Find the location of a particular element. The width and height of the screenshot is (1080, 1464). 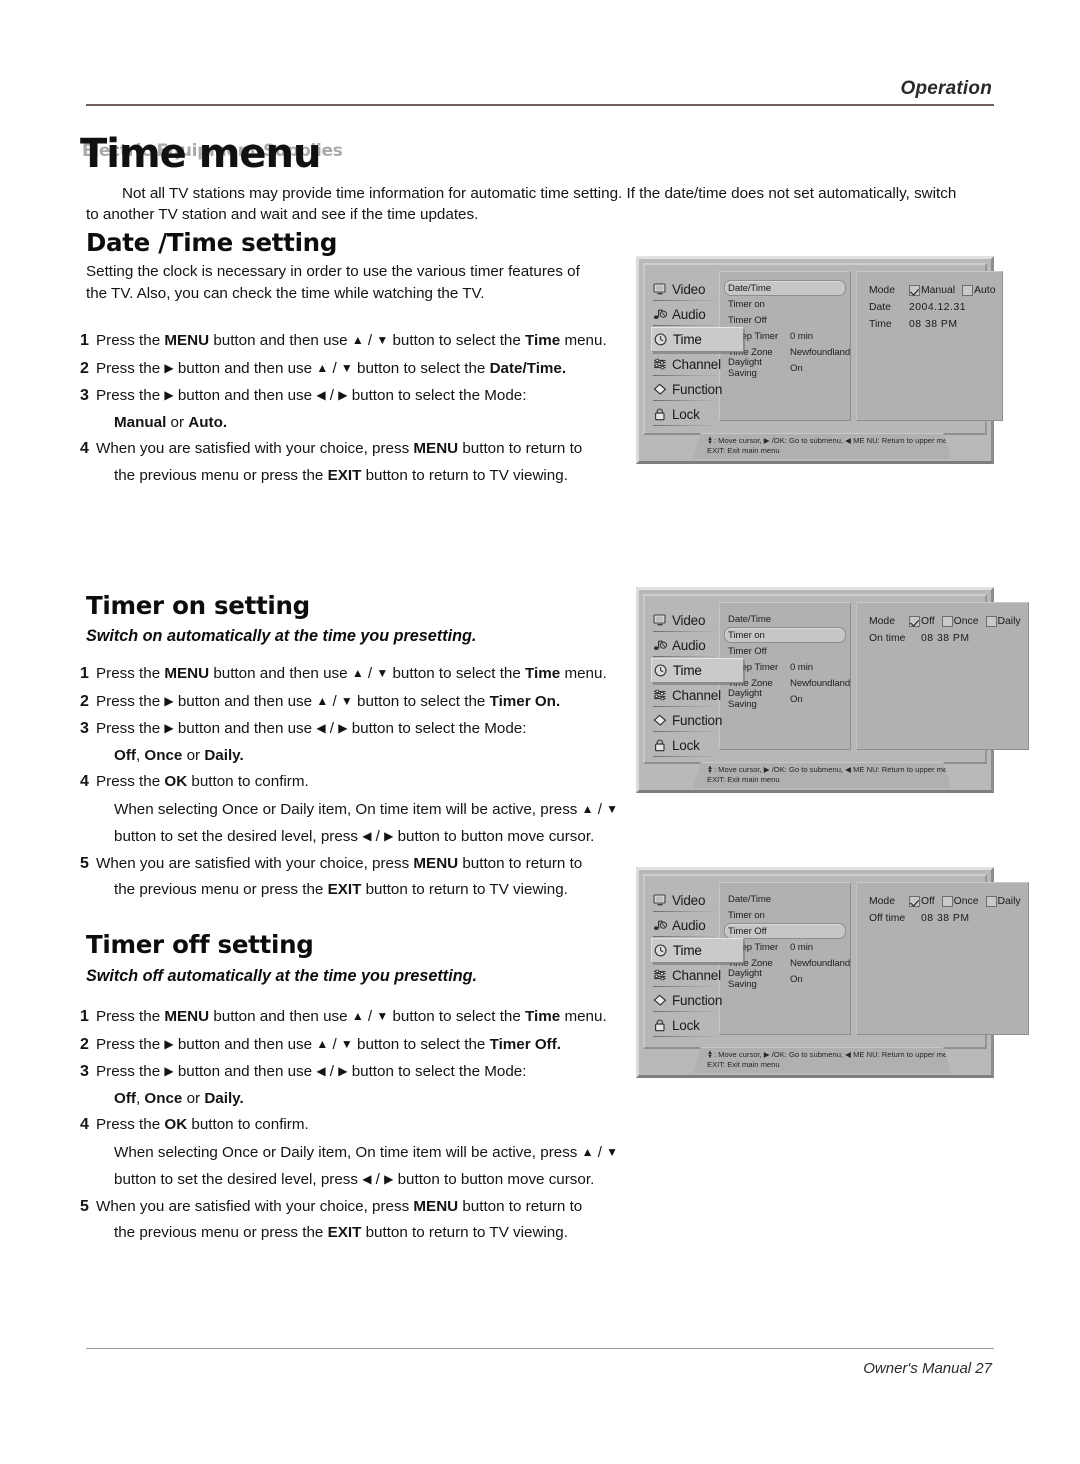

osd-menu-item-label: Daylight Saving is located at coordinates (745, 368).